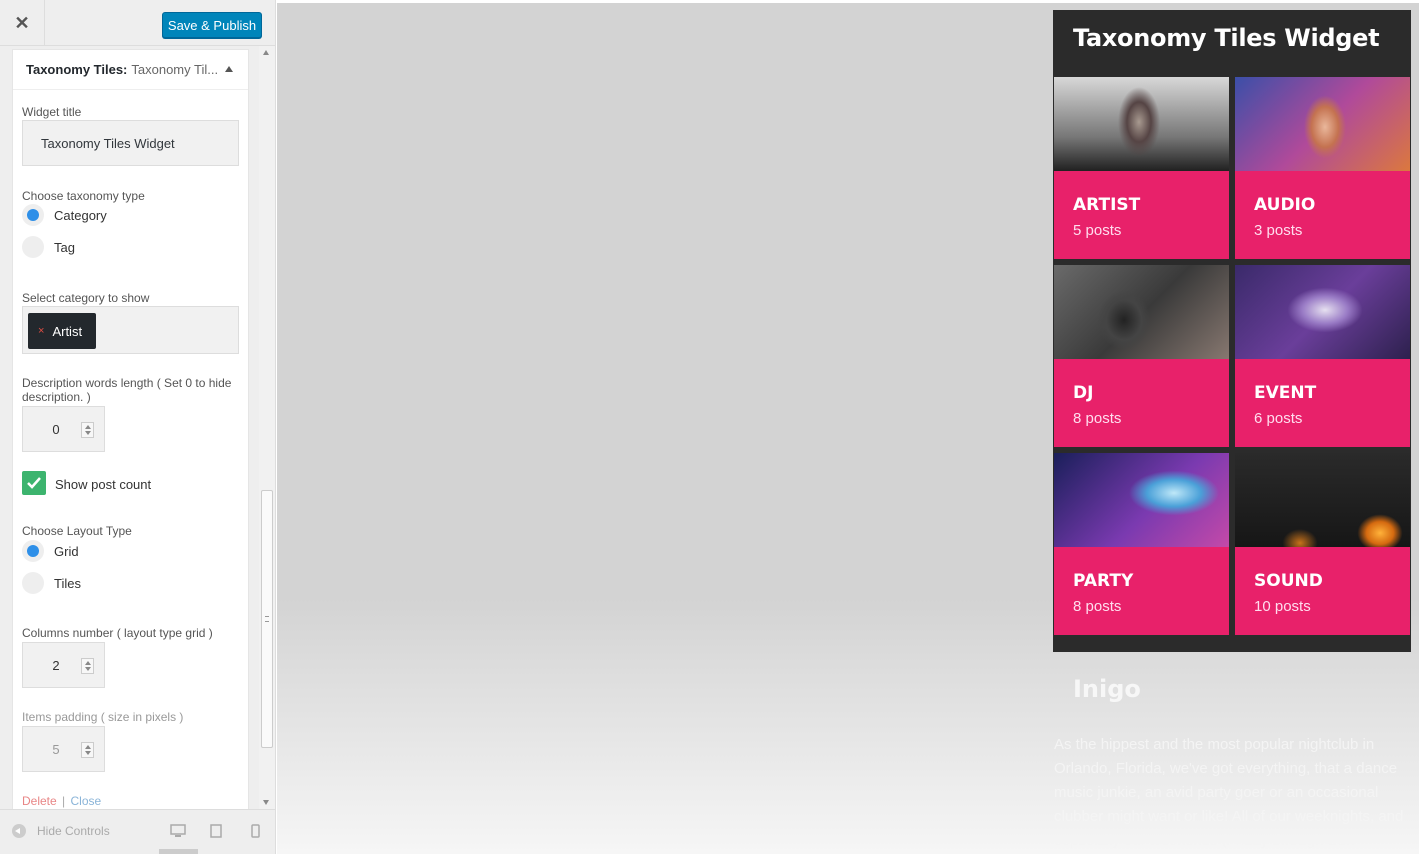  I want to click on checkmark-icon, so click(34, 483).